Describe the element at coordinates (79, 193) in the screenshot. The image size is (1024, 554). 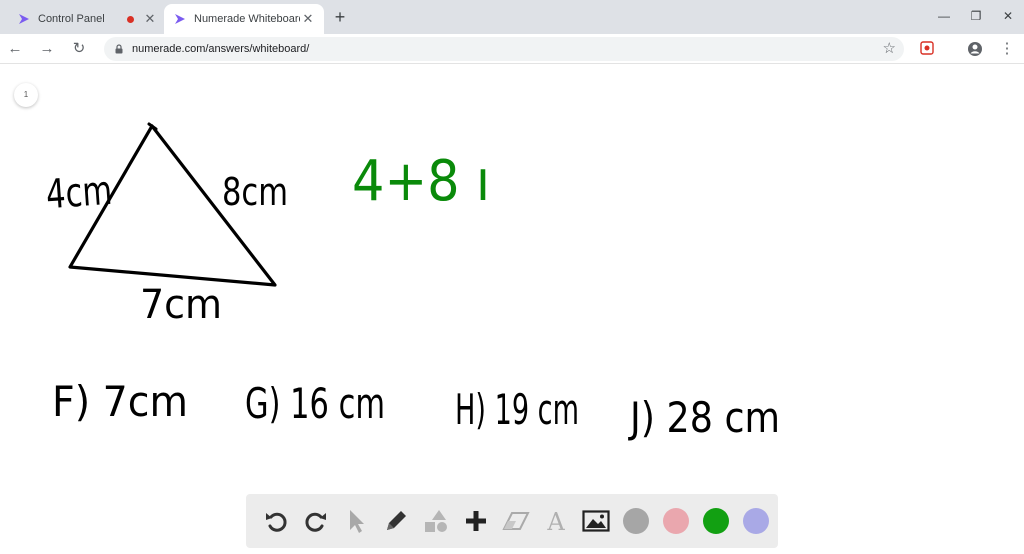
I see `side-label-left: 4cm` at that location.